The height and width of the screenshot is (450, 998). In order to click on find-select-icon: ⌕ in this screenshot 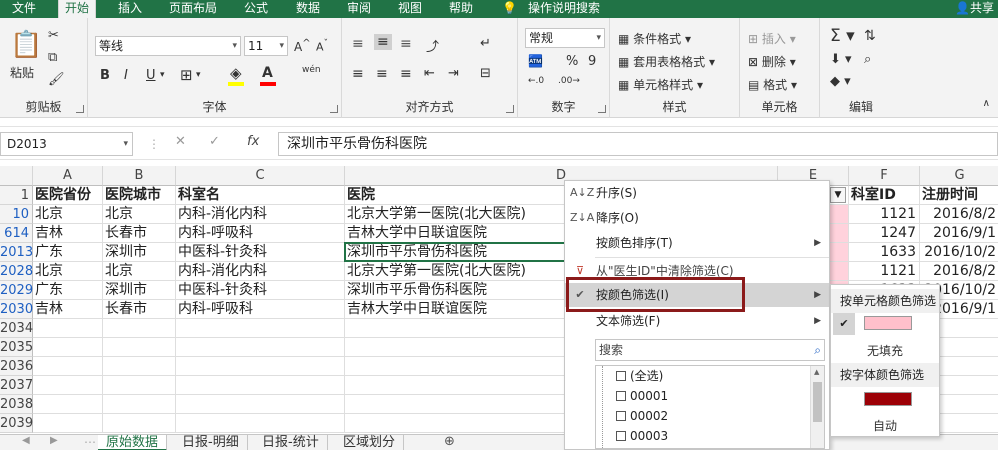, I will do `click(867, 59)`.